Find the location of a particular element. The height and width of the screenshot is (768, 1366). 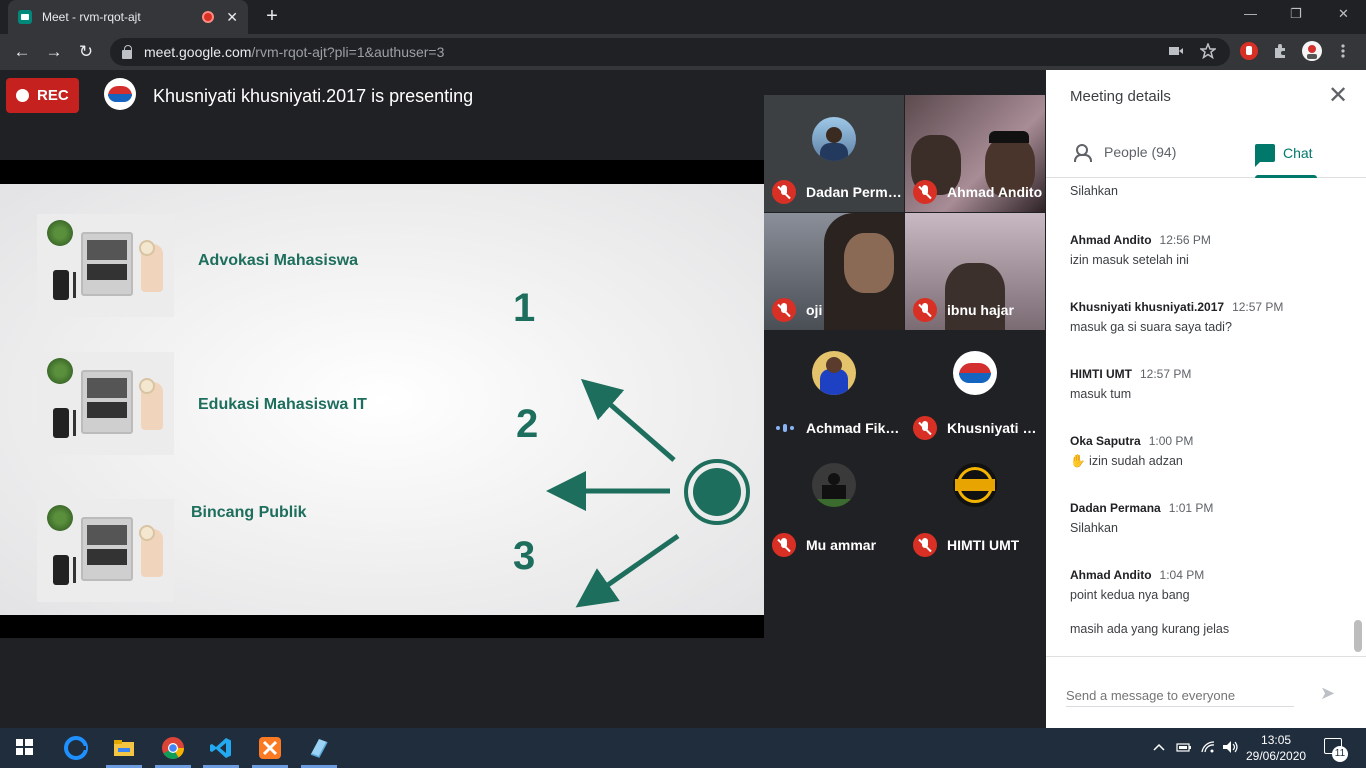

wifi-icon is located at coordinates (1208, 747).